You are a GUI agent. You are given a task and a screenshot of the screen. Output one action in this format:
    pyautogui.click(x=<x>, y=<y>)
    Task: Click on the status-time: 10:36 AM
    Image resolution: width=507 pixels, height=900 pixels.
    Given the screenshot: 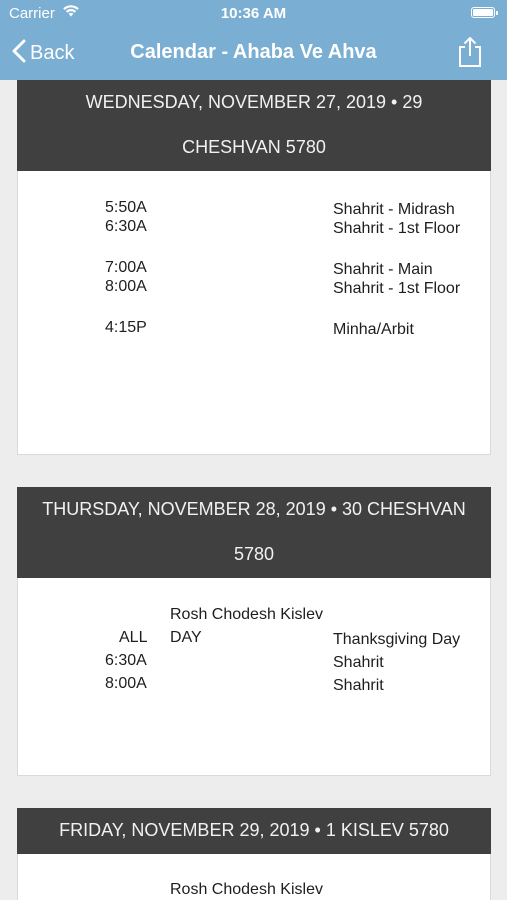 What is the action you would take?
    pyautogui.click(x=253, y=13)
    